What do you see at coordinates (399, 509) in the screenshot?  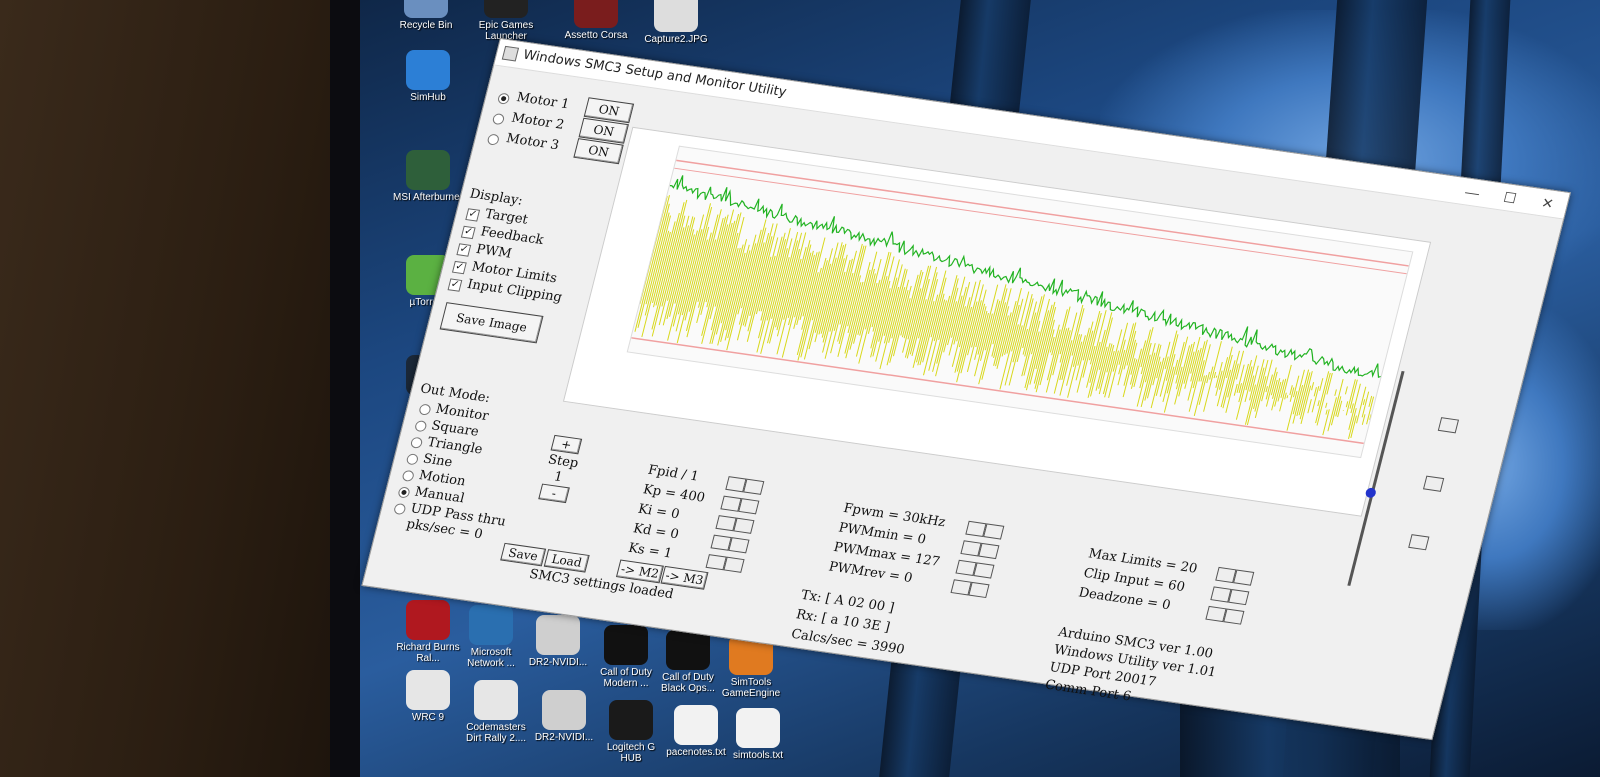 I see `out-mode-udp-pass-thru-radio` at bounding box center [399, 509].